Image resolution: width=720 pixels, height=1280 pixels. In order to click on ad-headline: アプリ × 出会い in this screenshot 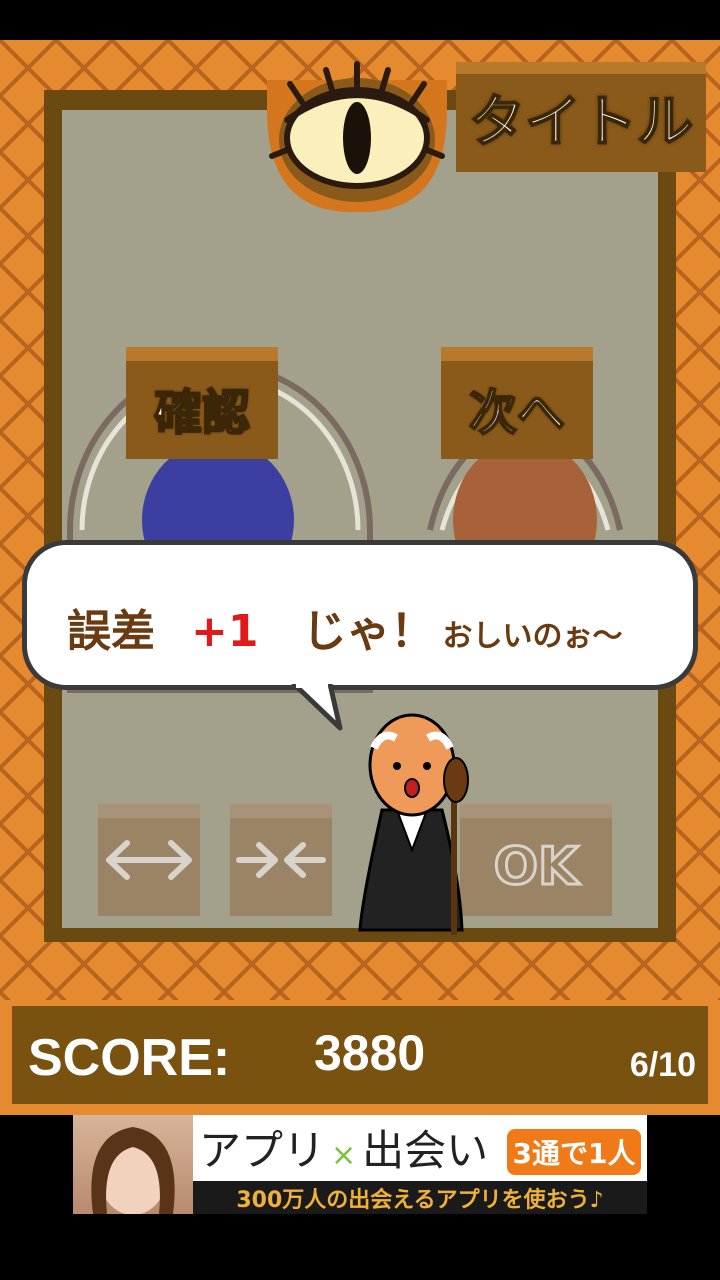, I will do `click(343, 1147)`.